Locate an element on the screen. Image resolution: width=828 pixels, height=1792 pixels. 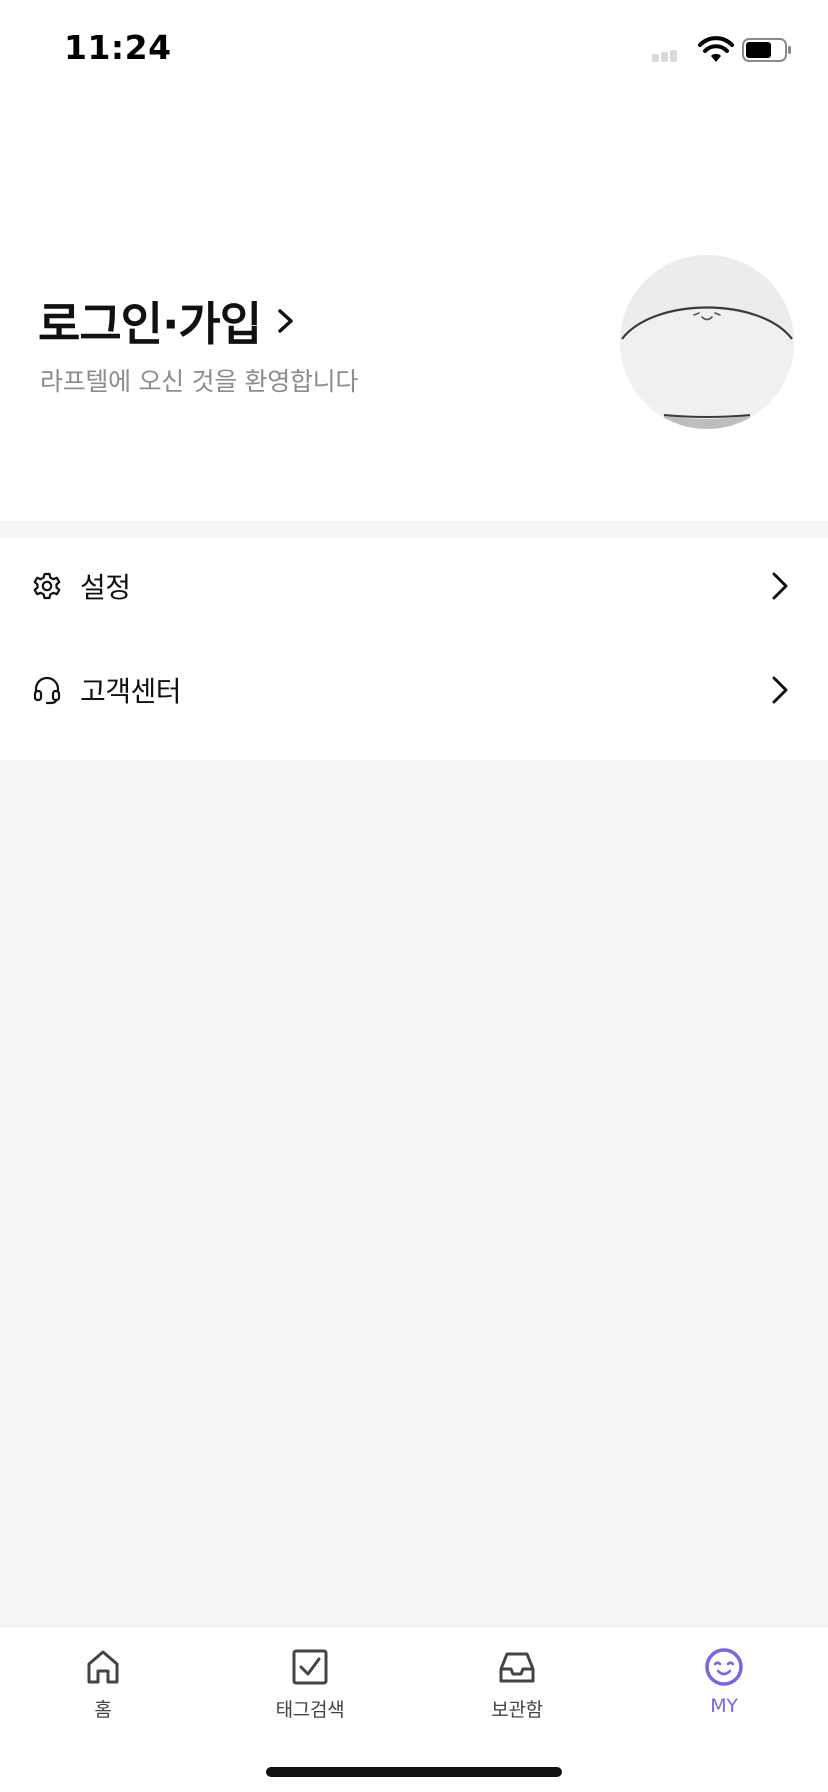
menu-list: 설정 고객센터 is located at coordinates (414, 649).